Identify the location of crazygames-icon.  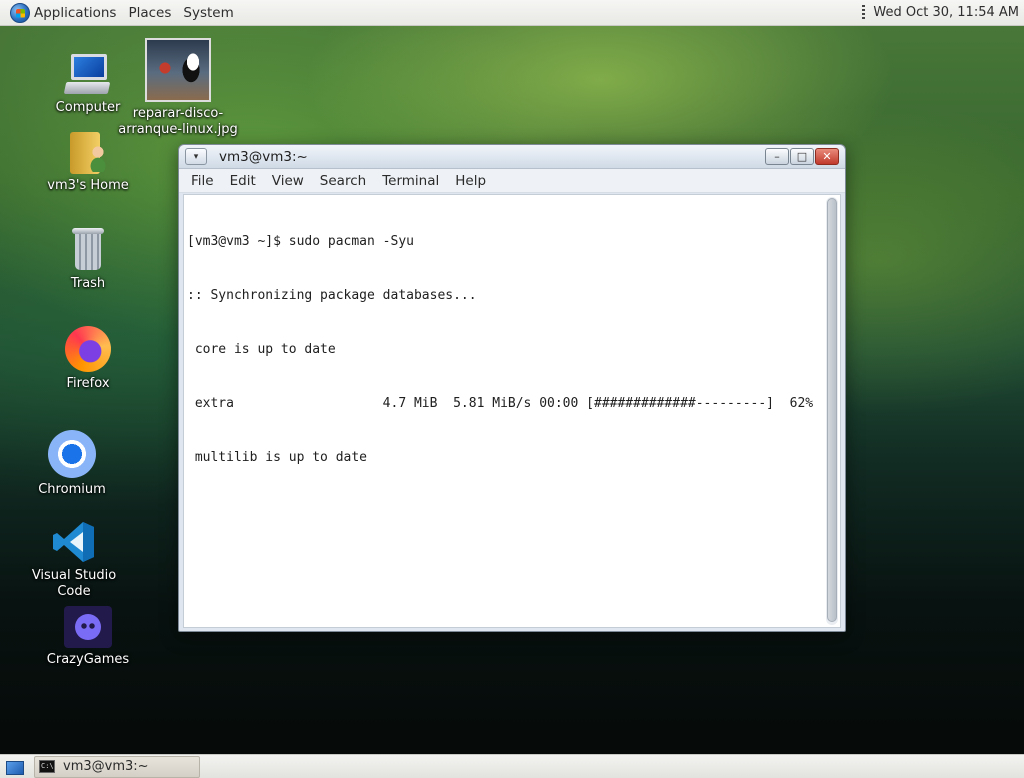
(88, 627).